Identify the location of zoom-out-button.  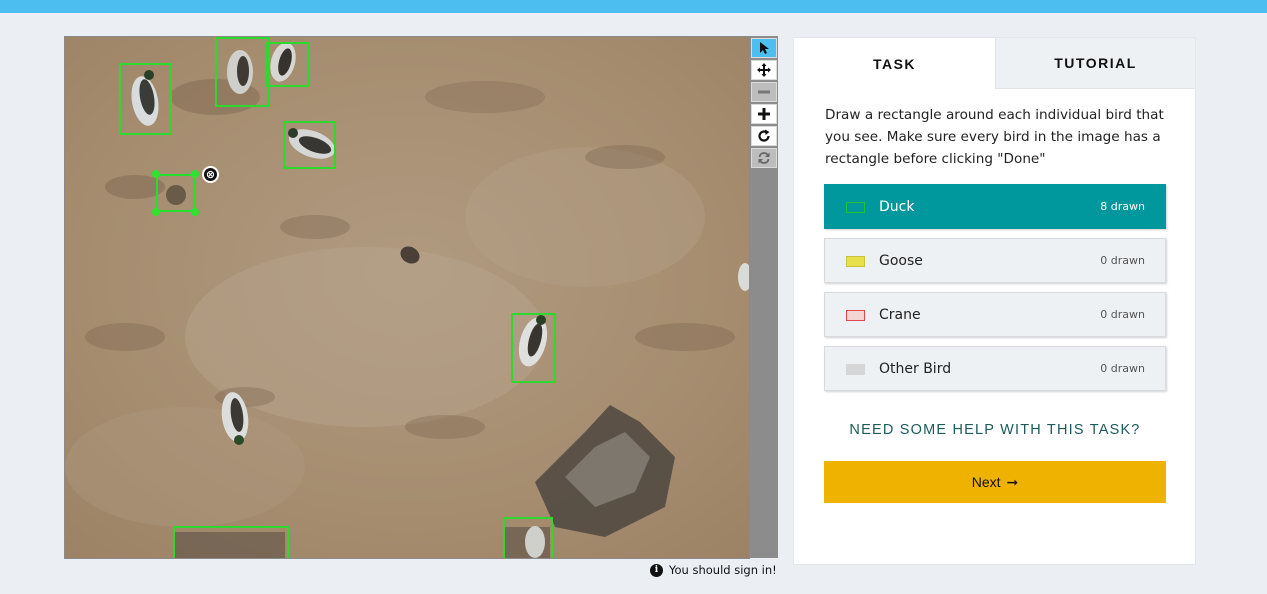
(764, 92).